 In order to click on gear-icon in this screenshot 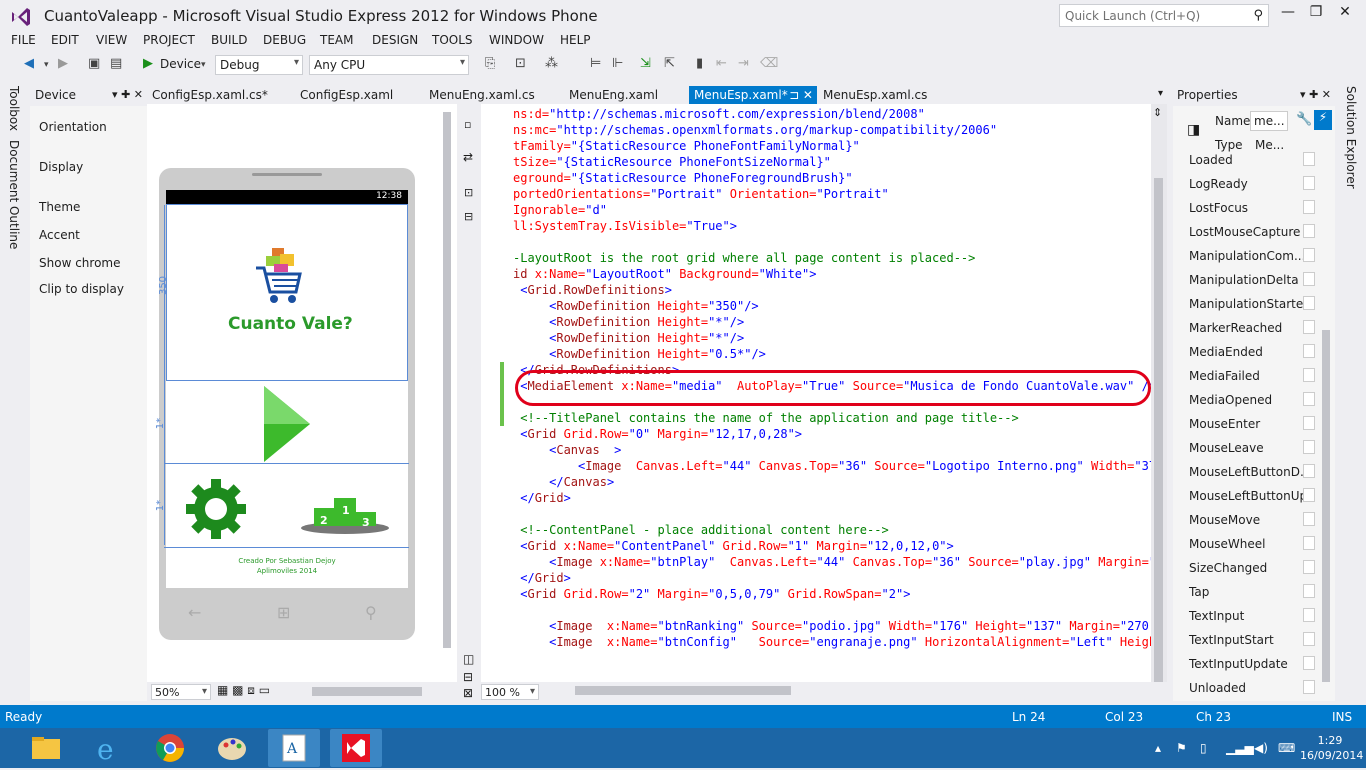, I will do `click(216, 509)`.